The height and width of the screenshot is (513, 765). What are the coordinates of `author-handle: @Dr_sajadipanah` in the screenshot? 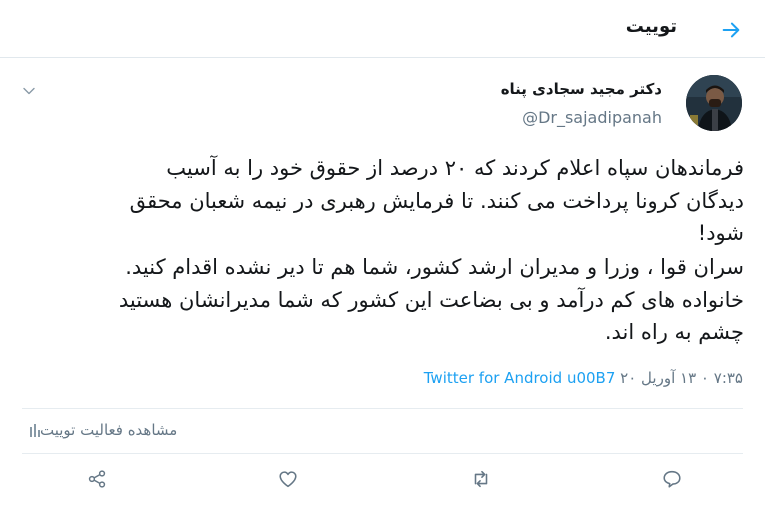 It's located at (592, 117).